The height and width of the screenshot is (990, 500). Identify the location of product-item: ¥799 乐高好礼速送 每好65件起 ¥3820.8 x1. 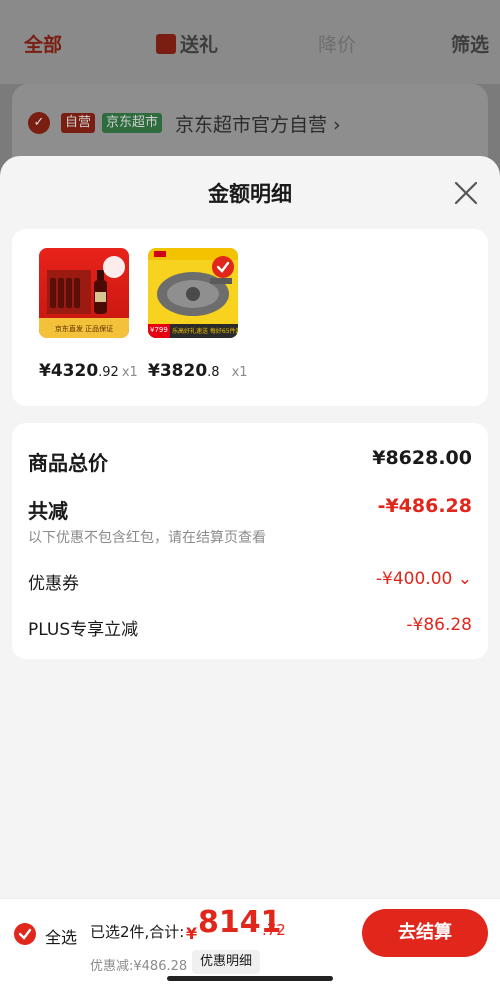
(208, 314).